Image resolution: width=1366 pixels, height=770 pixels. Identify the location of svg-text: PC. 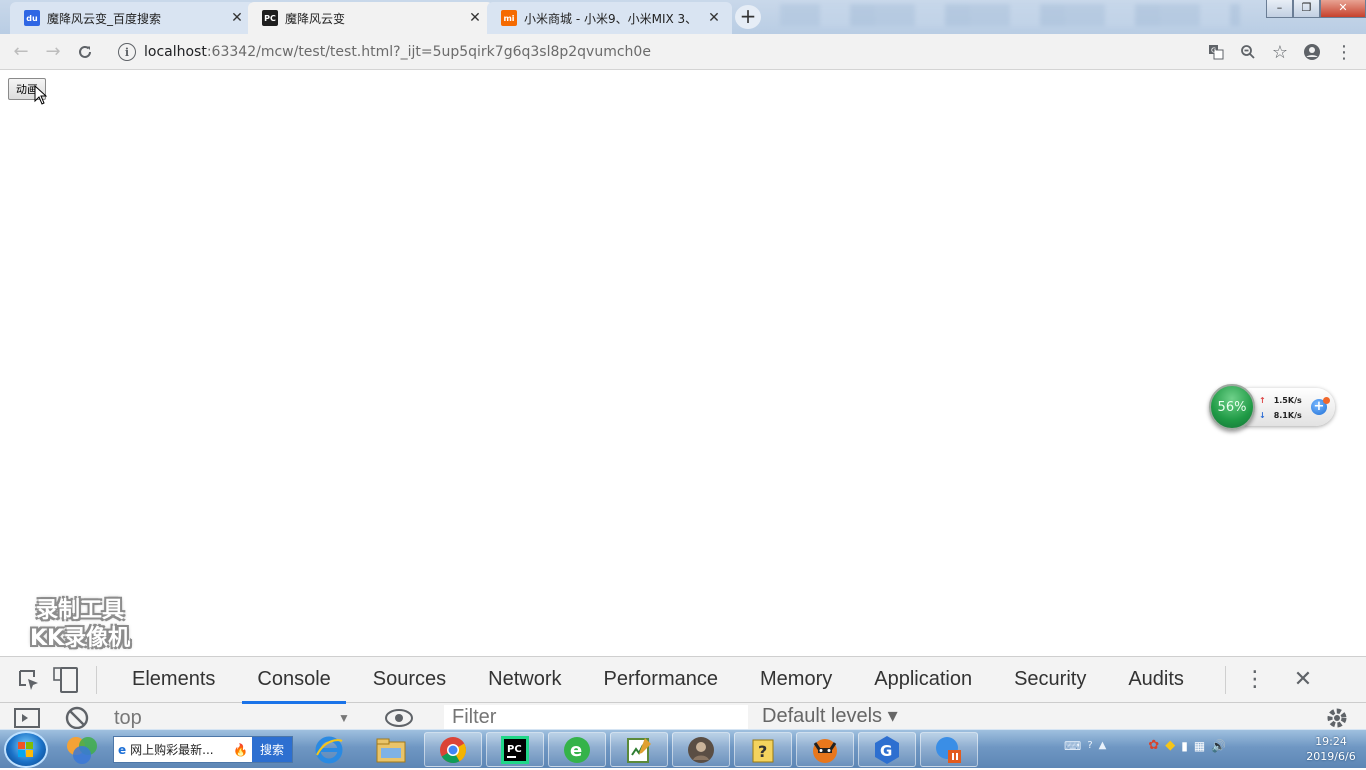
(514, 749).